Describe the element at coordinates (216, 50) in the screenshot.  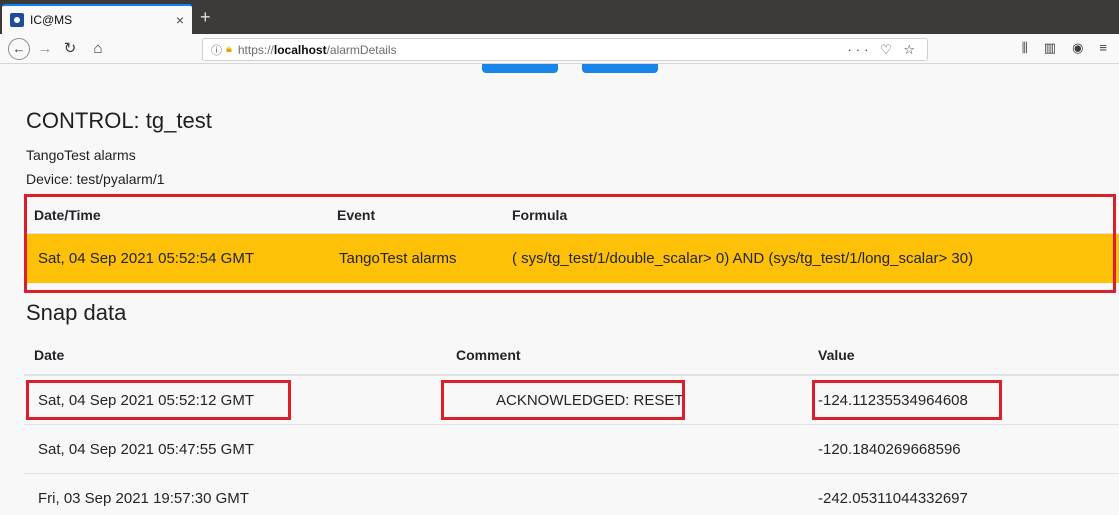
I see `info-icon: ⓘ` at that location.